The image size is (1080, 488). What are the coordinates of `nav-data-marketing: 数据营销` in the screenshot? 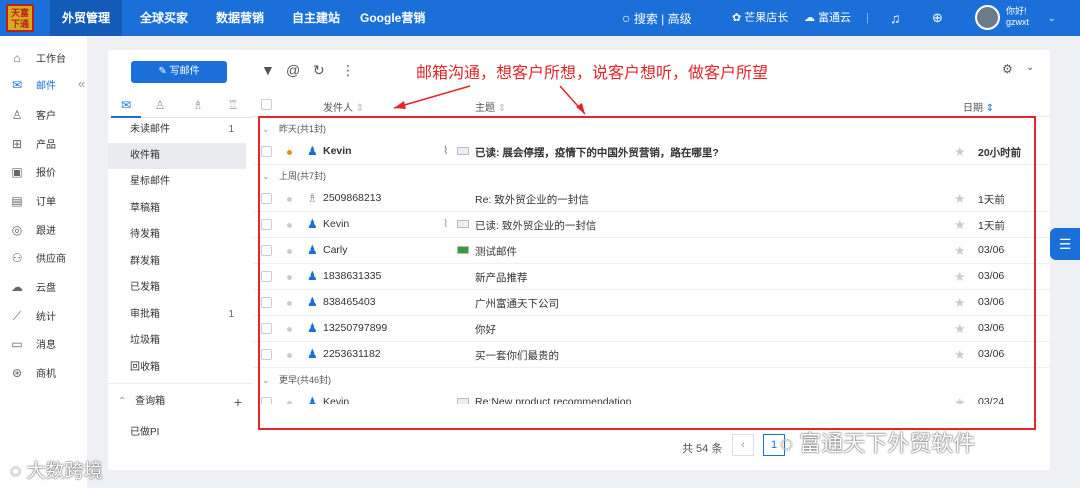 It's located at (240, 18).